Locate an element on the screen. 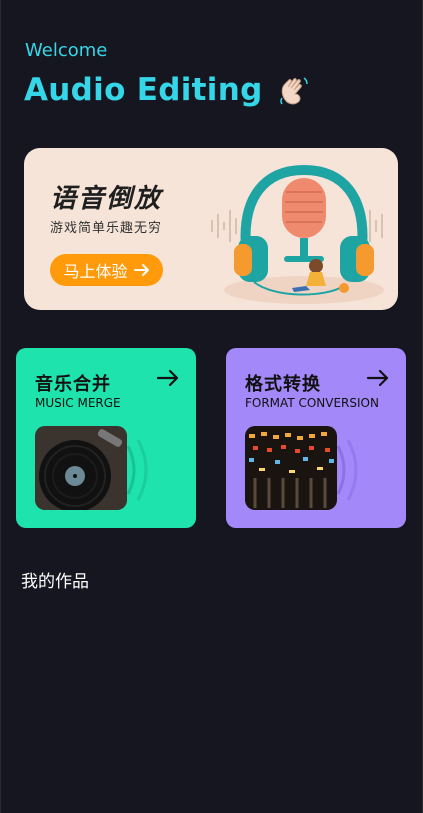  try-now-button: 马上体验 is located at coordinates (106, 270).